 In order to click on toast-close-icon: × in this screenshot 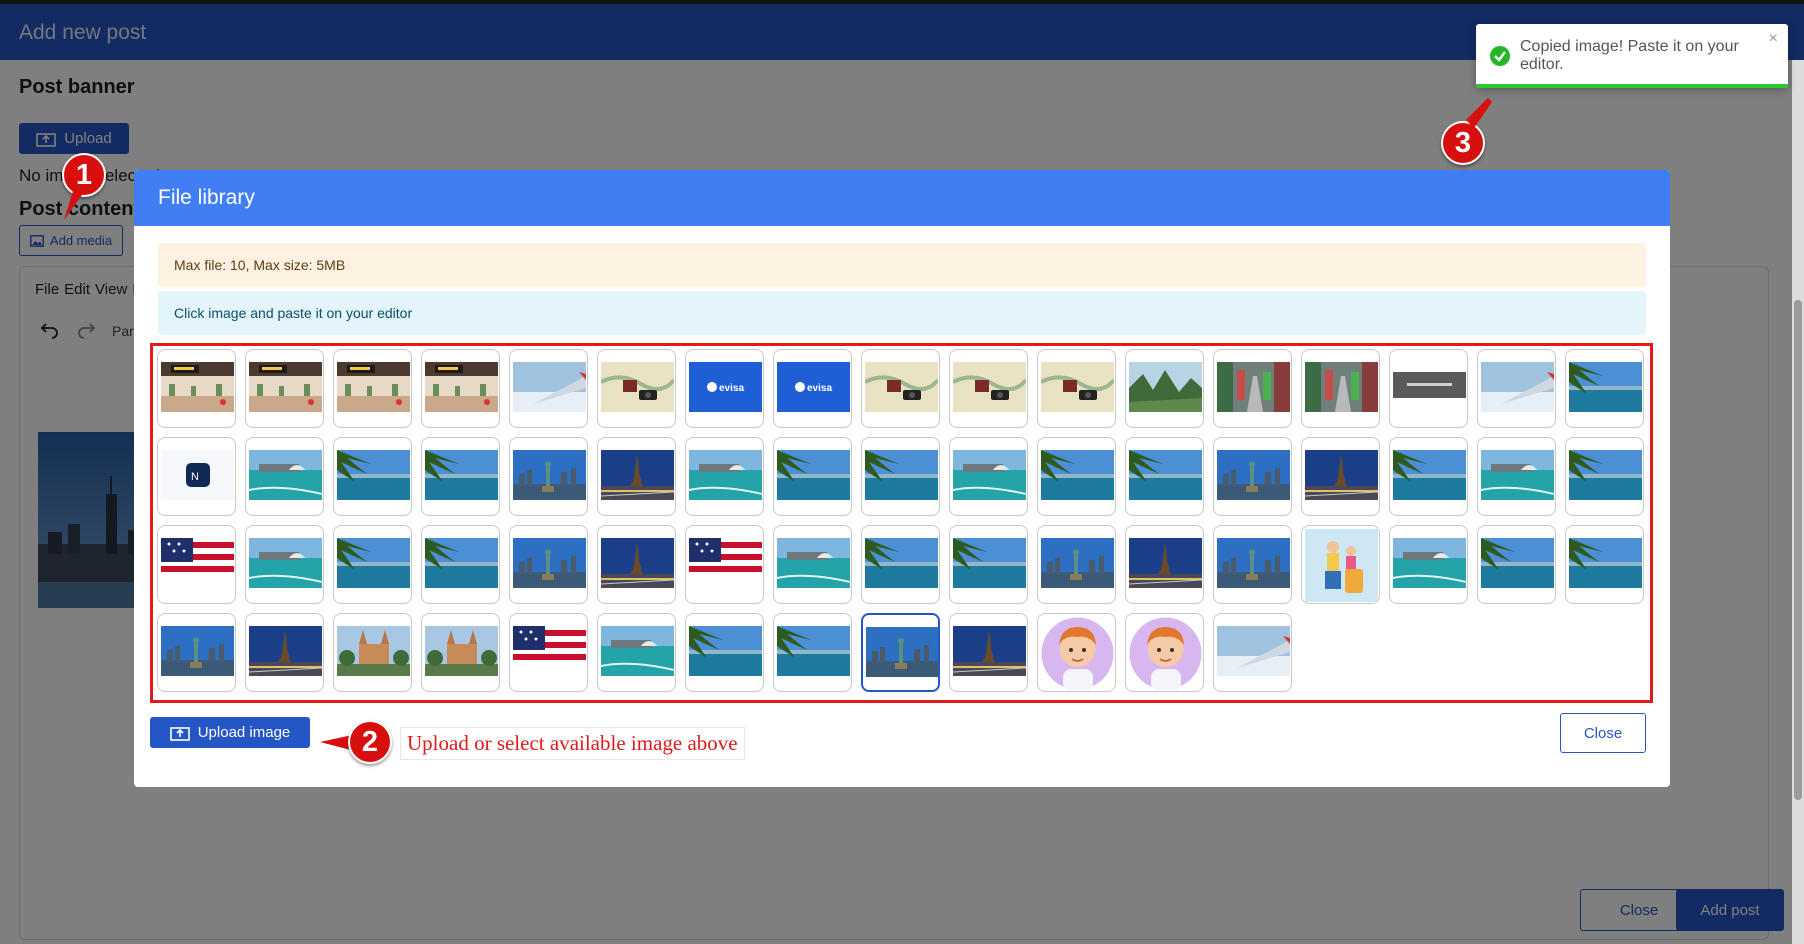, I will do `click(1773, 39)`.